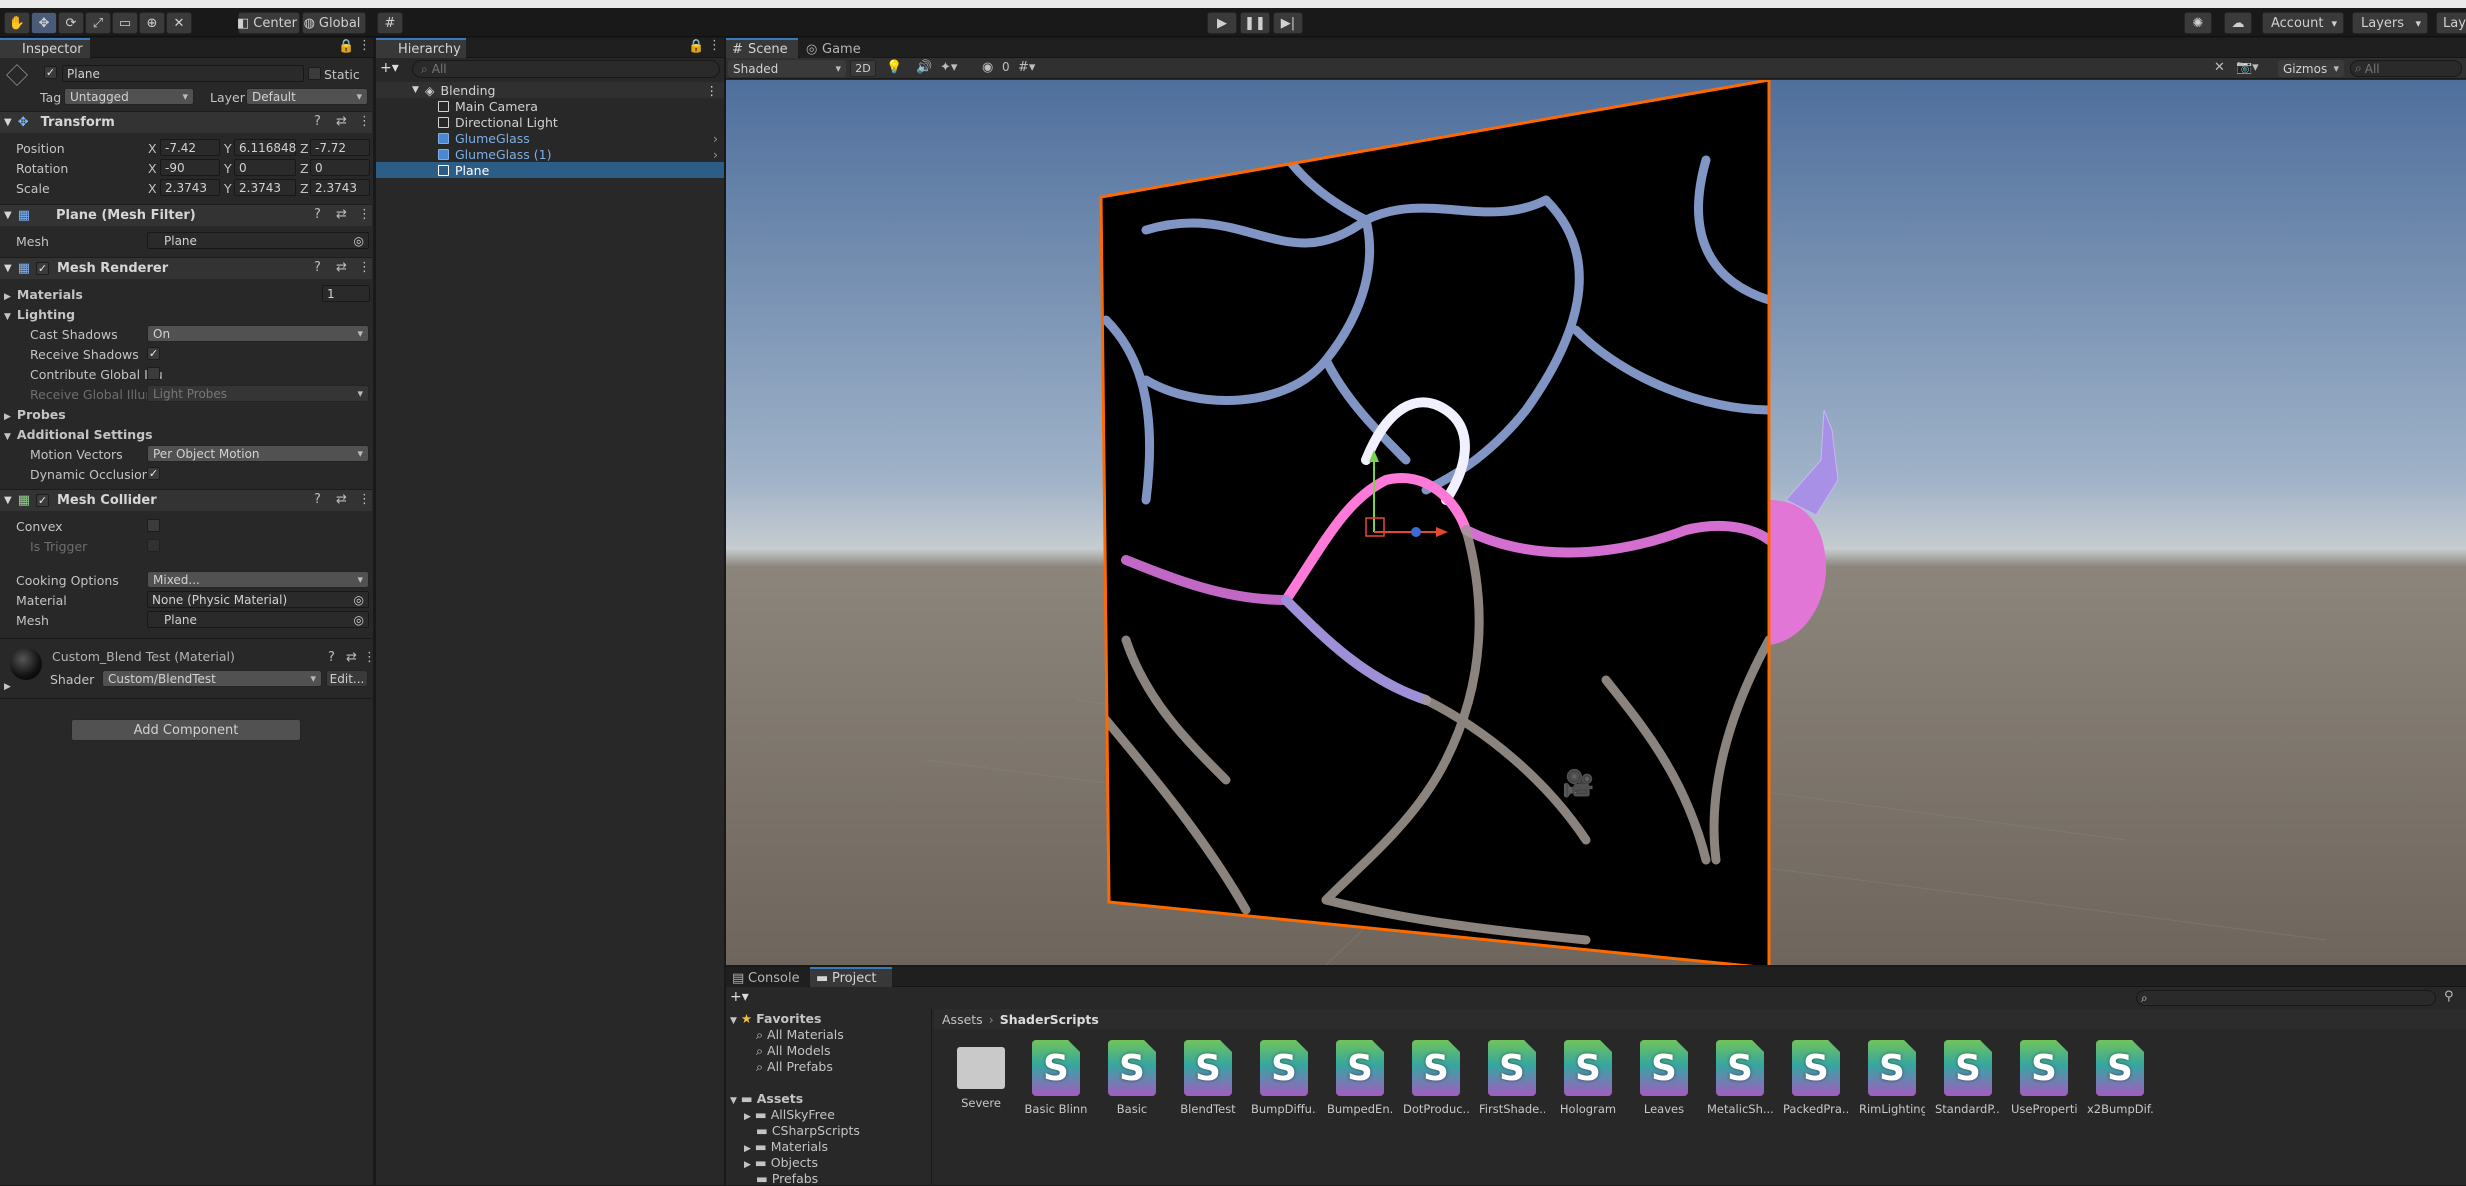  What do you see at coordinates (800, 1035) in the screenshot?
I see `favorite-all-materials: ⌕ All Materials` at bounding box center [800, 1035].